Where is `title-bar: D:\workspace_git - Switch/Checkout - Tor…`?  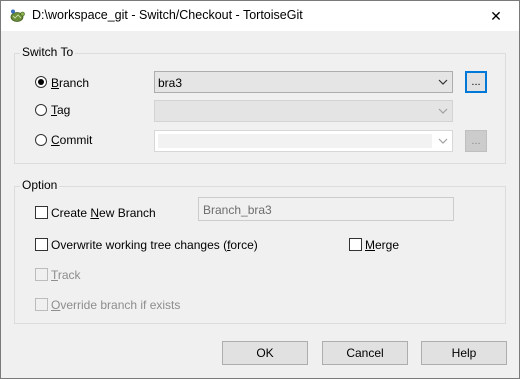
title-bar: D:\workspace_git - Switch/Checkout - Tor… is located at coordinates (260, 16).